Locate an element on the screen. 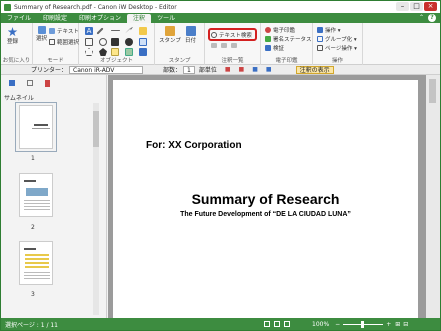 This screenshot has width=441, height=331. register-button: 登録 is located at coordinates (12, 36).